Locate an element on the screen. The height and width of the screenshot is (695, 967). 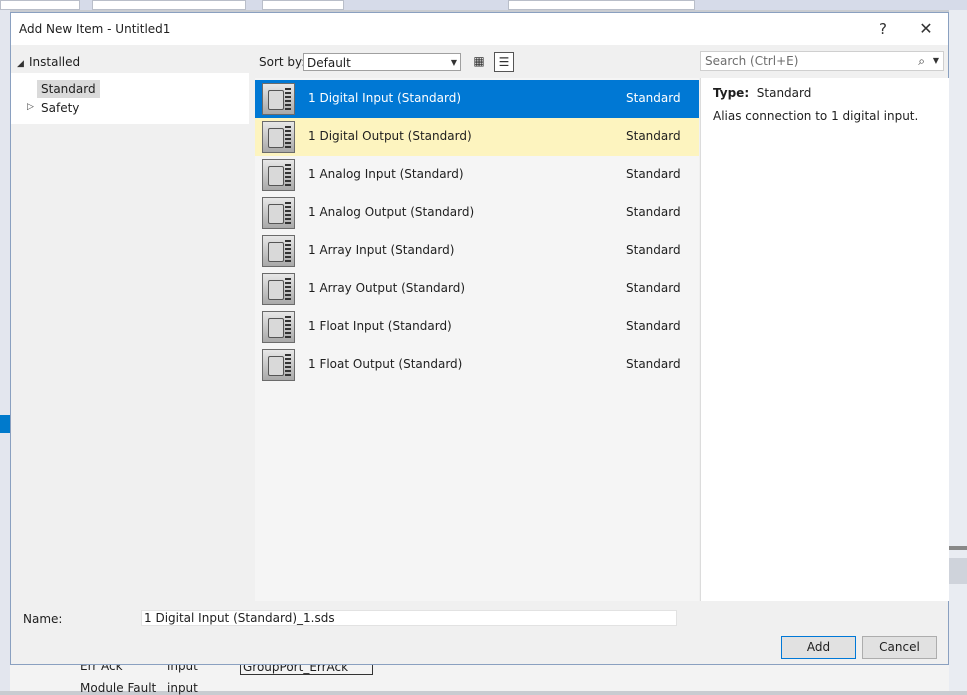
detail-type: Type: Standard is located at coordinates (762, 93).